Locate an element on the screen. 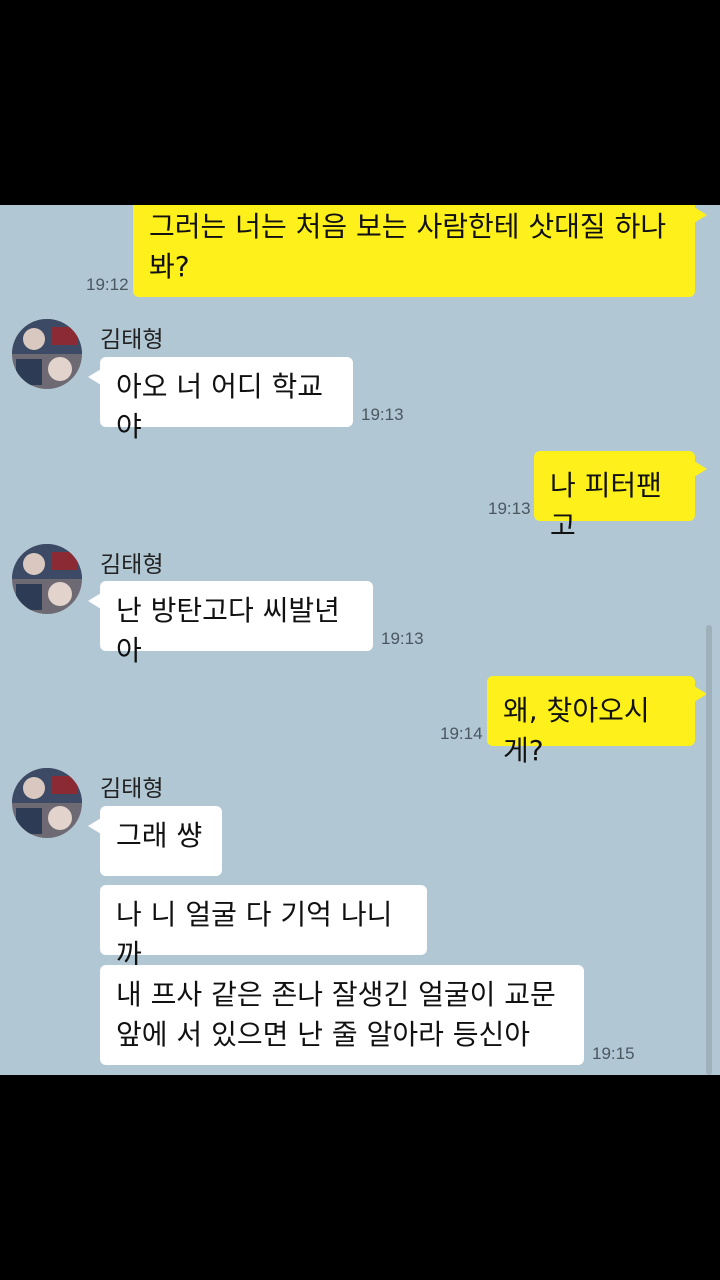  message-text: 난 방탄고다 씨발년아 is located at coordinates (228, 630).